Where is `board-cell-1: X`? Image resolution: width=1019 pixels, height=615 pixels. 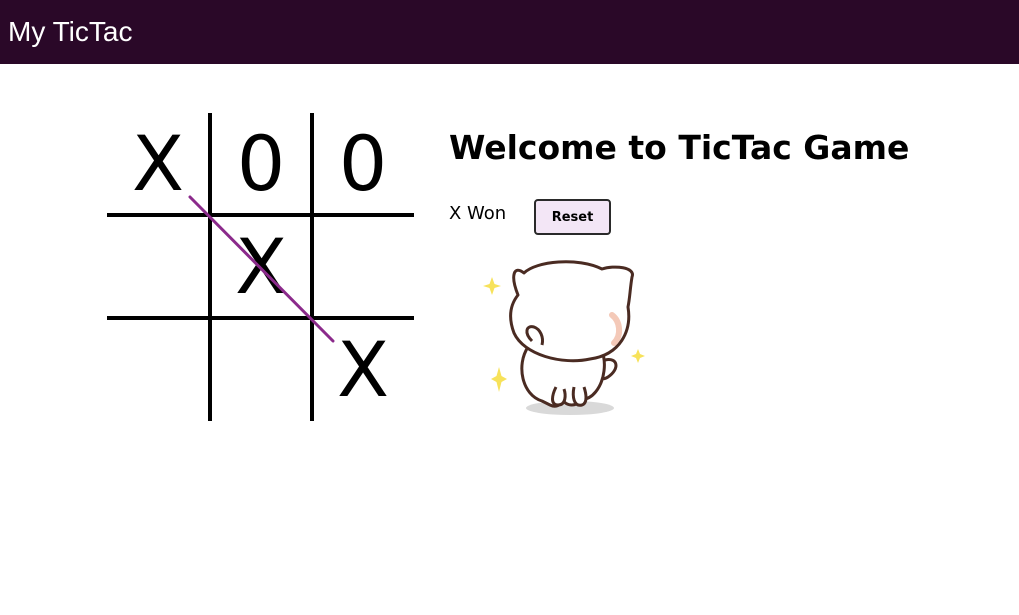
board-cell-1: X is located at coordinates (158, 164).